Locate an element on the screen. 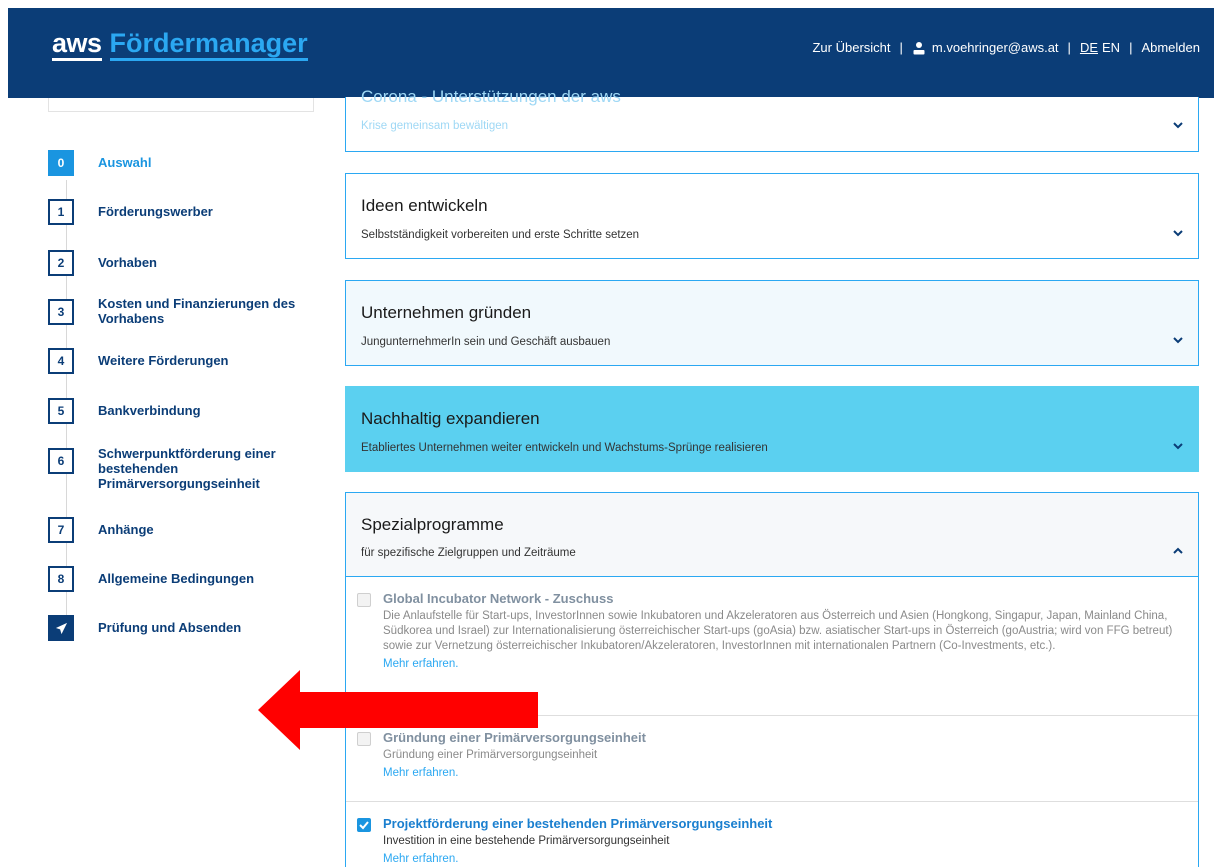 The height and width of the screenshot is (867, 1214). chevron-up-icon is located at coordinates (1178, 551).